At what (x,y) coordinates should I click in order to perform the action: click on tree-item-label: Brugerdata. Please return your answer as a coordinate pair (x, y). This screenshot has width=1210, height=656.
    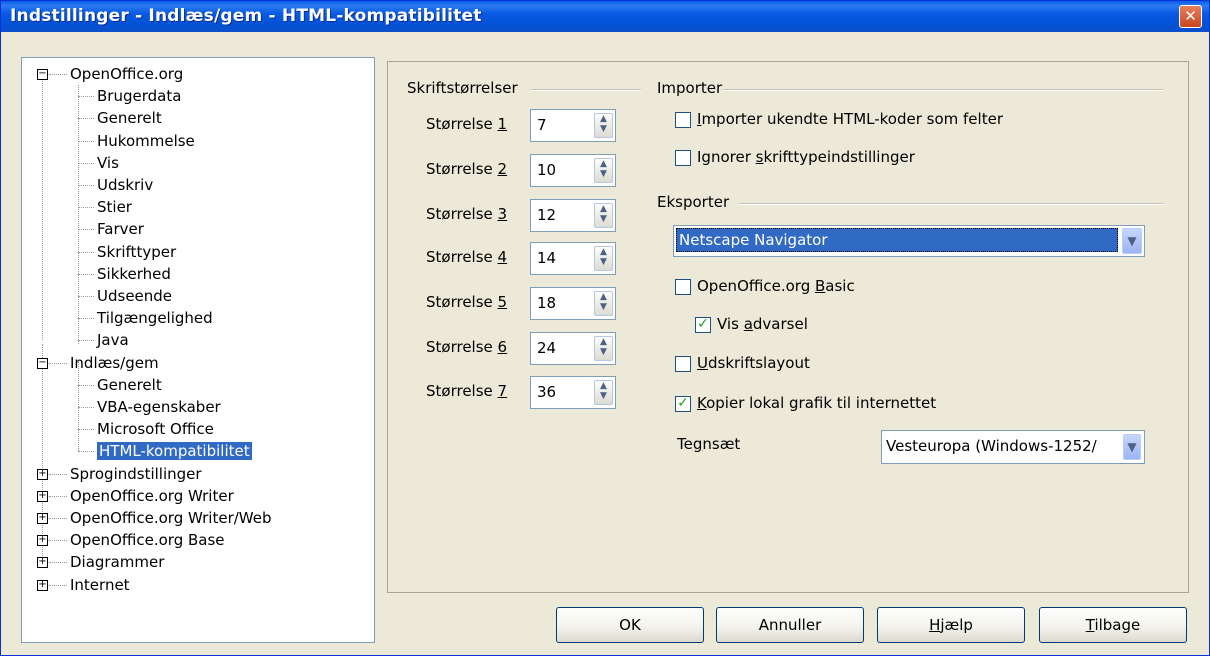
    Looking at the image, I should click on (139, 96).